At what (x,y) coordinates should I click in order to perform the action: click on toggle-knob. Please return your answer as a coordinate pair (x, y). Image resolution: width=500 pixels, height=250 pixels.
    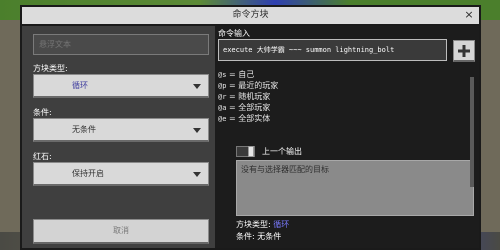
    Looking at the image, I should click on (251, 151).